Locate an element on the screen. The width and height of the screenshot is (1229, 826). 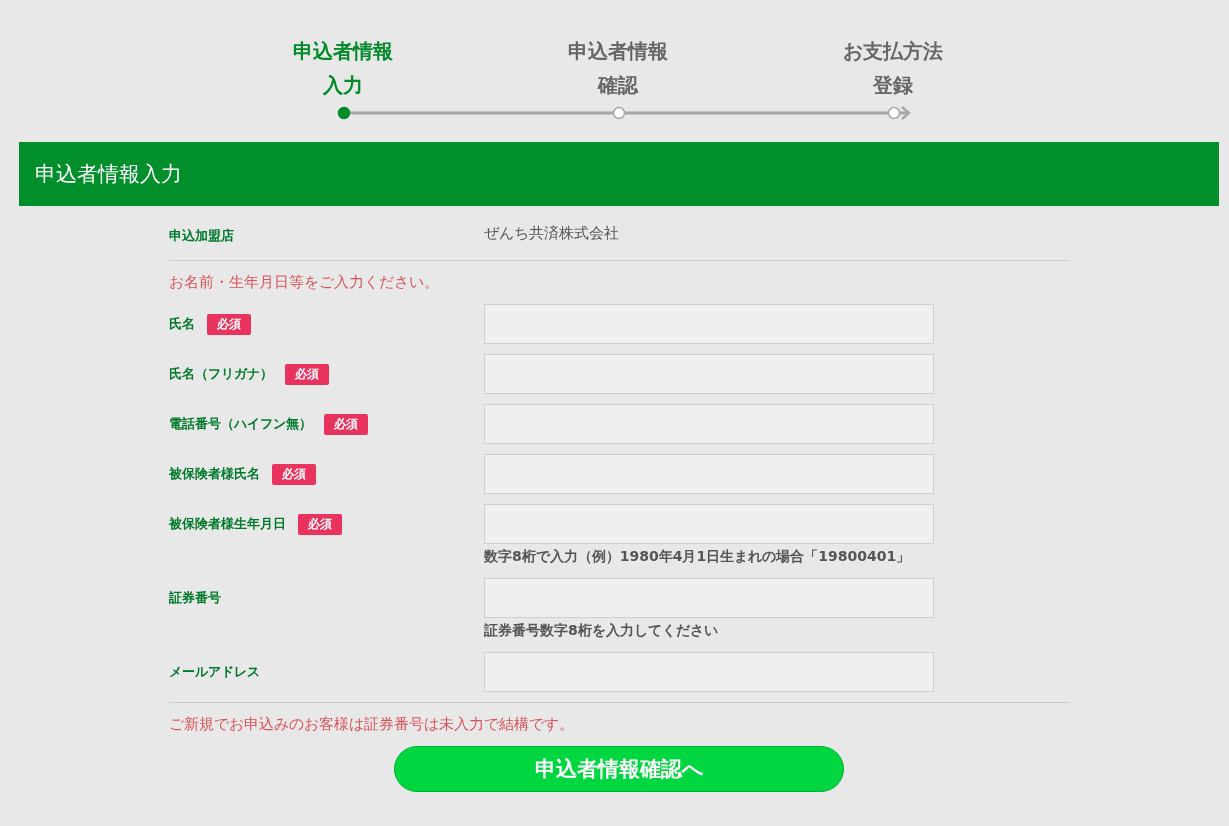
field-label: 申込加盟店 is located at coordinates (202, 236).